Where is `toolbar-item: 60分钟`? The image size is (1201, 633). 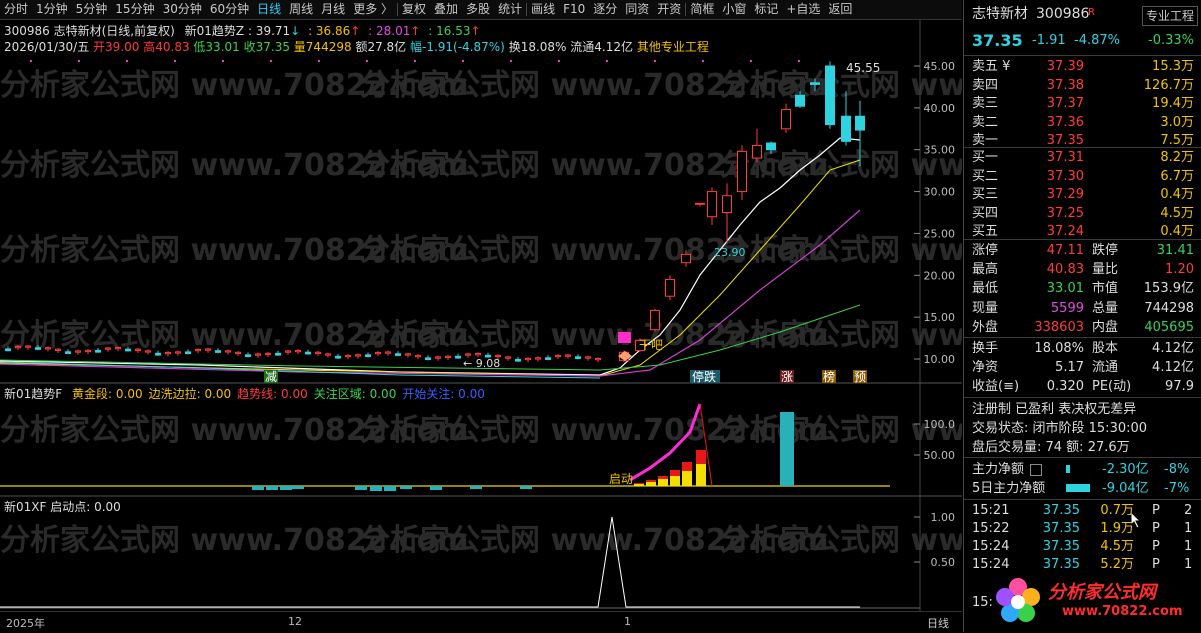
toolbar-item: 60分钟 is located at coordinates (229, 9).